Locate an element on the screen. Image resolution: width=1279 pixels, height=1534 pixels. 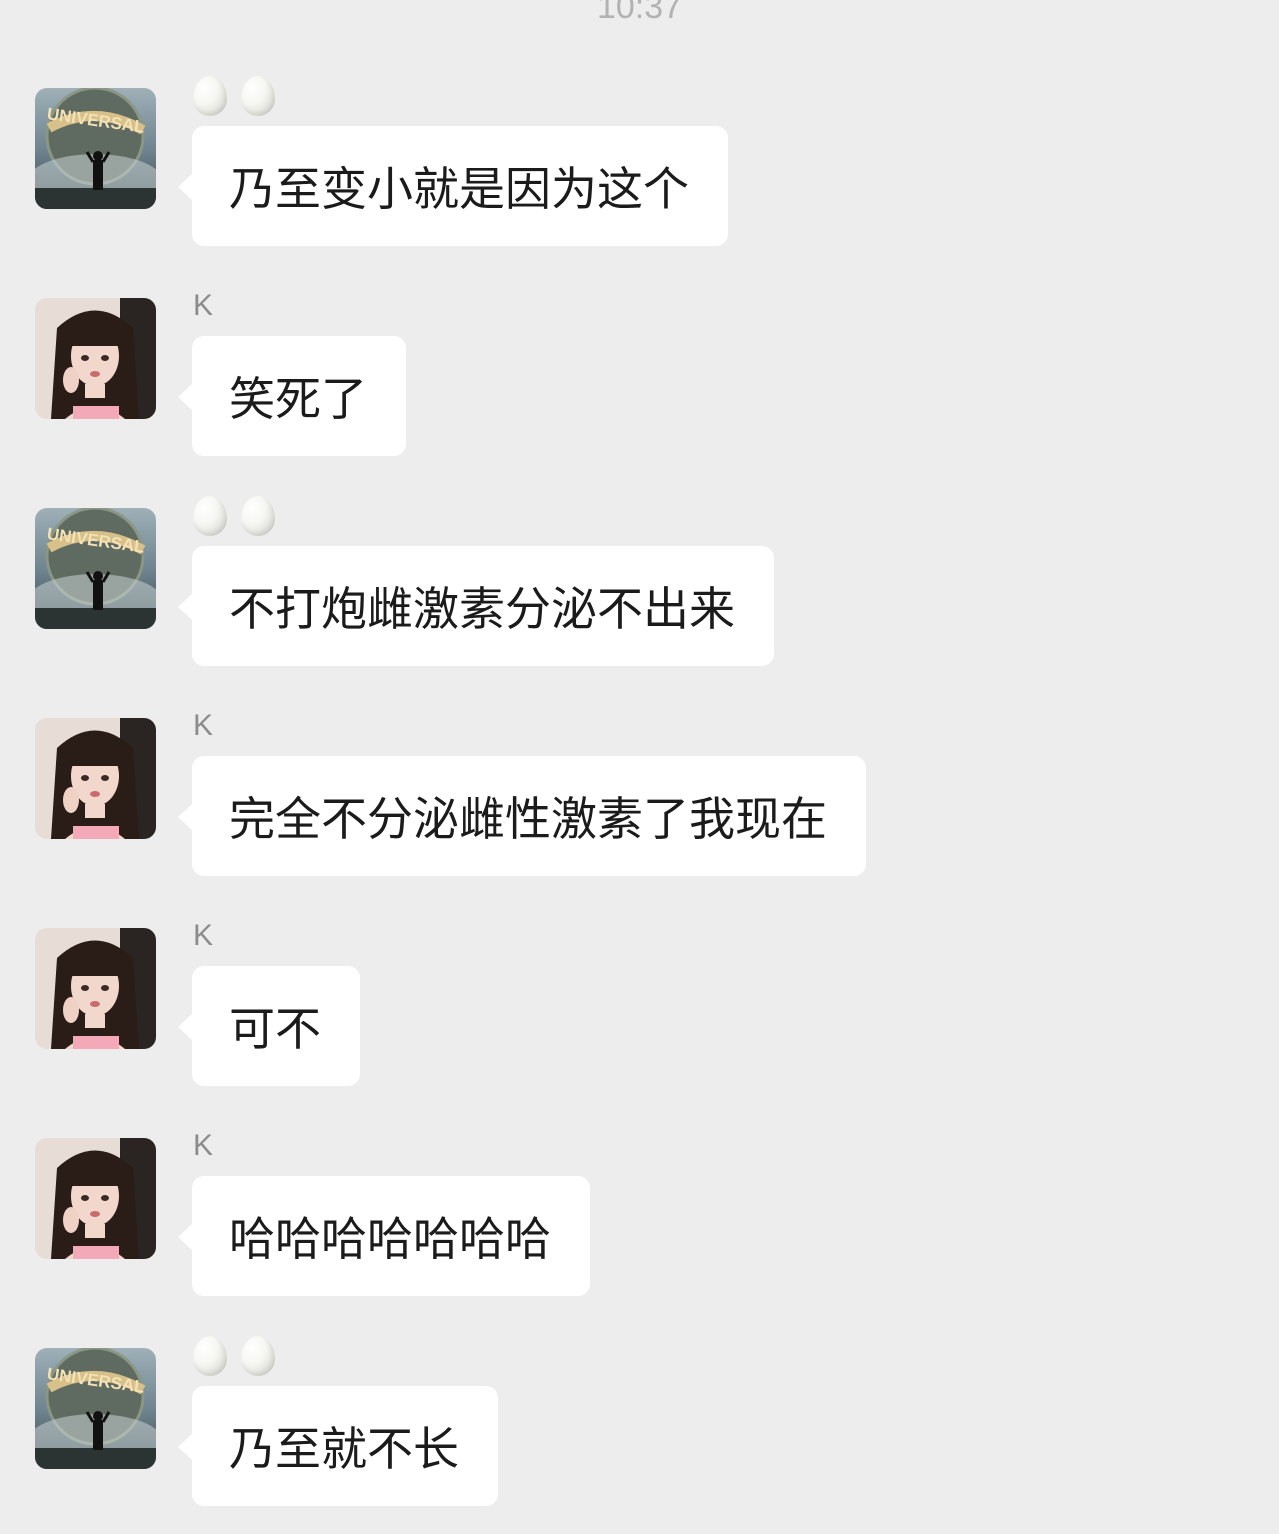
message-bubble: 笑死了 is located at coordinates (292, 396).